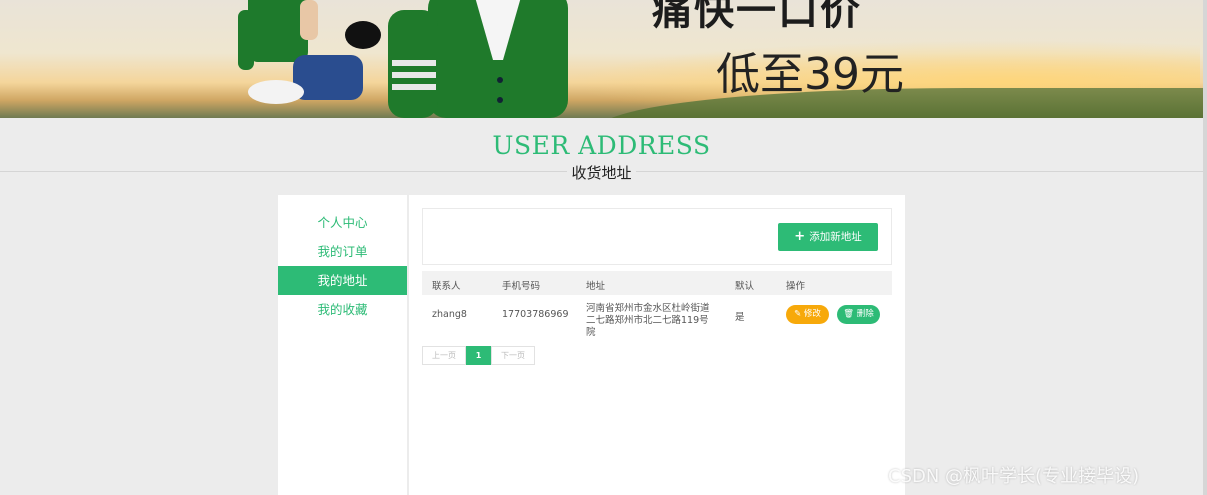 The width and height of the screenshot is (1207, 495). I want to click on scrollbar-track, so click(1205, 247).